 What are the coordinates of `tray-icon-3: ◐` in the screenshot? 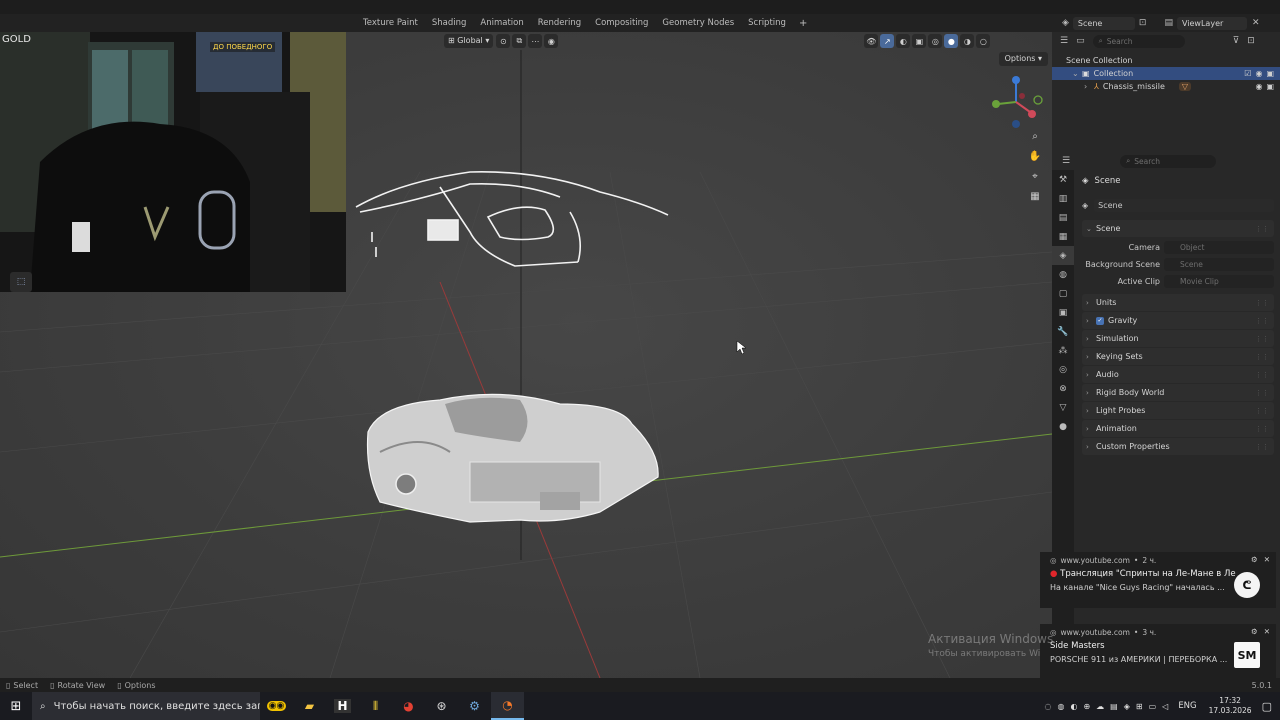 It's located at (1073, 706).